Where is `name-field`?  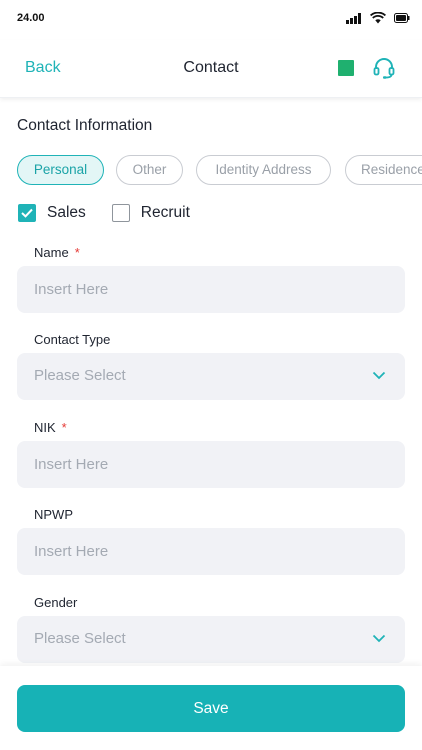 name-field is located at coordinates (211, 289).